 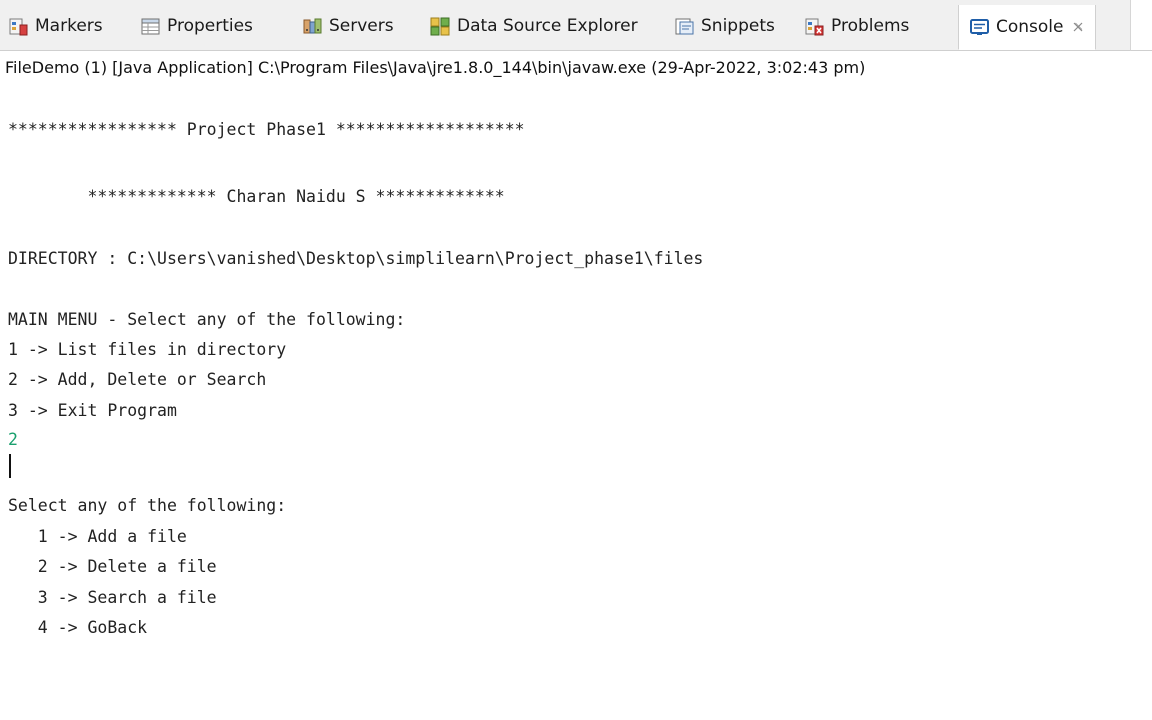 I want to click on servers-icon, so click(x=312, y=26).